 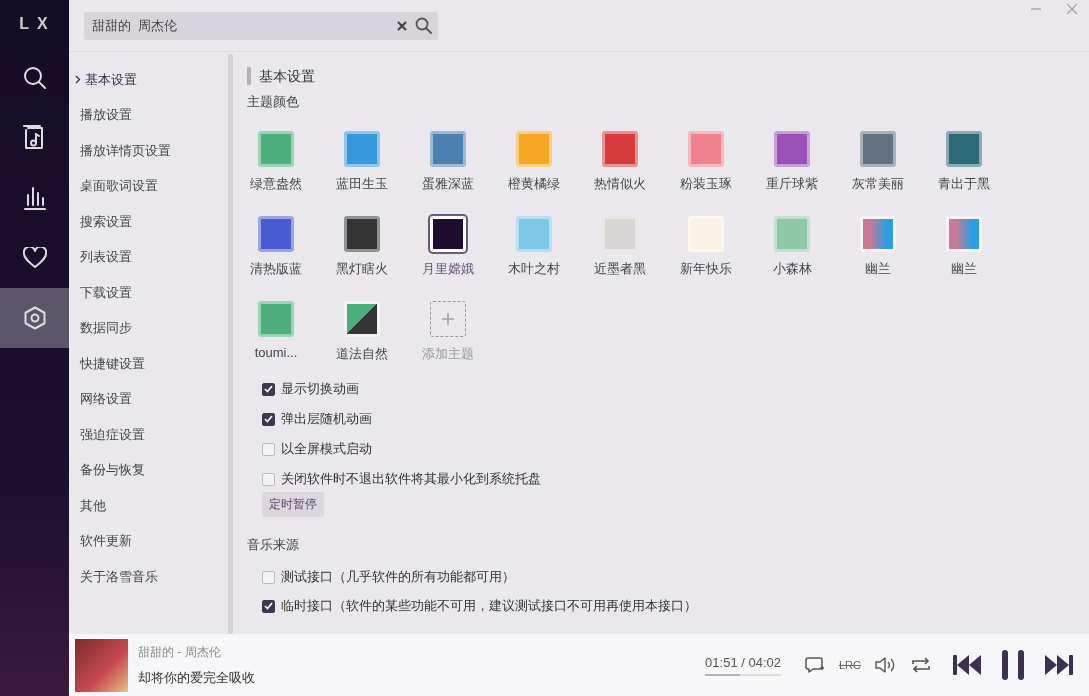 What do you see at coordinates (534, 269) in the screenshot?
I see `theme-name: 木叶之村` at bounding box center [534, 269].